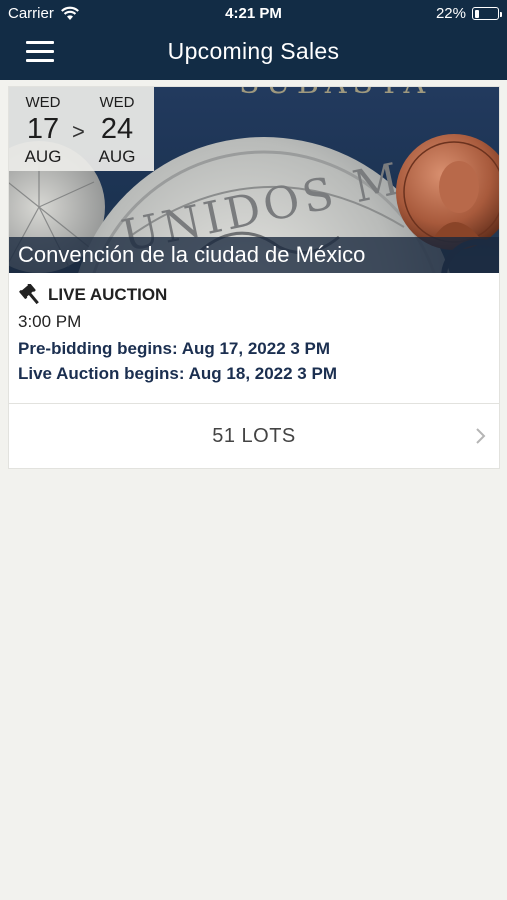 This screenshot has width=507, height=900. I want to click on navigation-bar: Upcoming Sales, so click(253, 54).